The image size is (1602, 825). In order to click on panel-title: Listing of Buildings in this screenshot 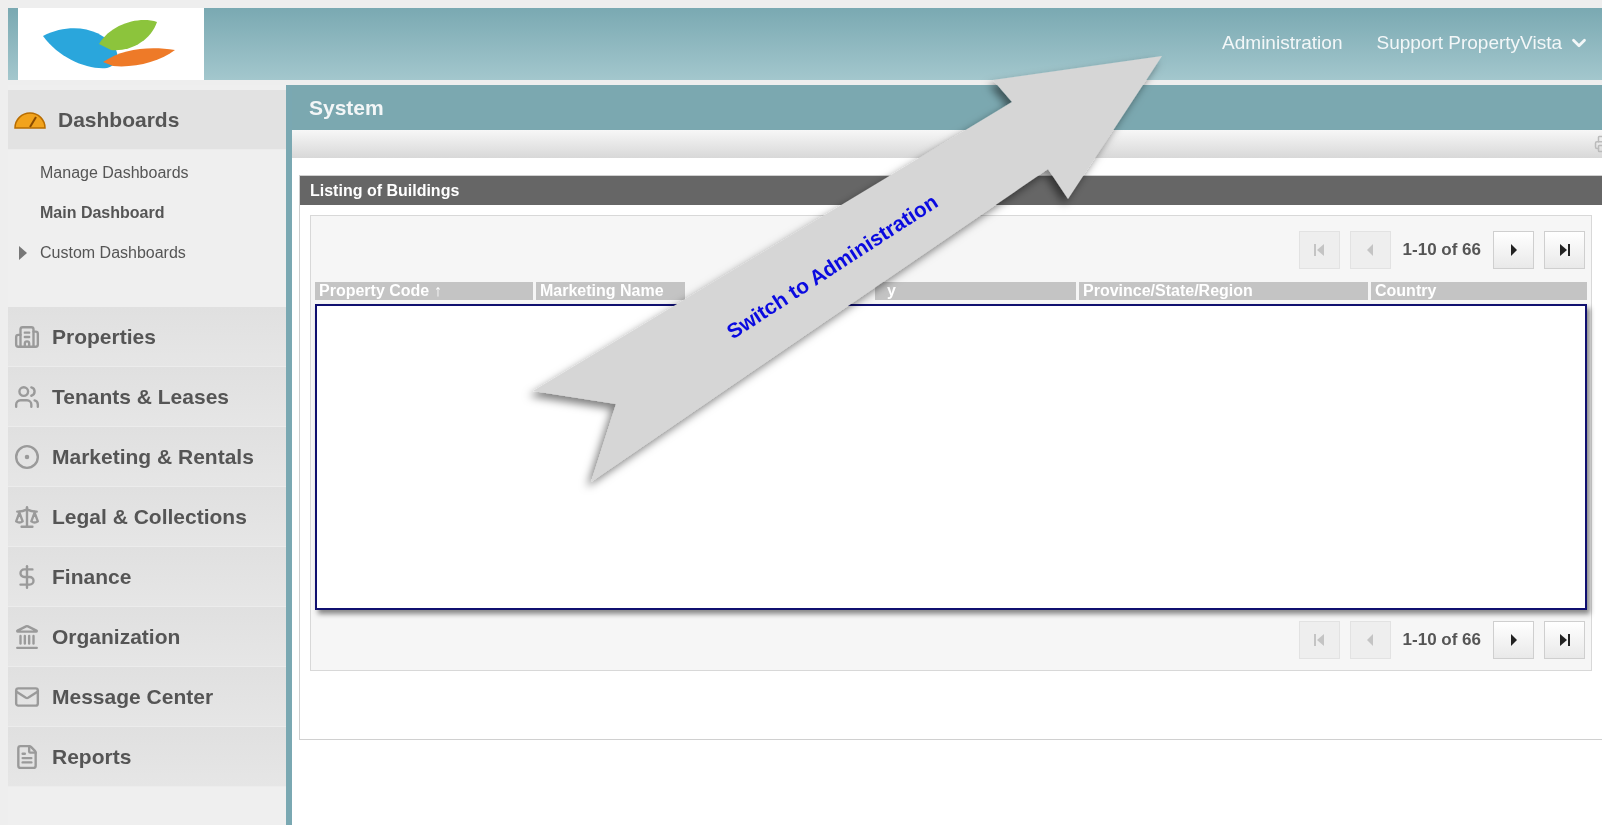, I will do `click(385, 190)`.